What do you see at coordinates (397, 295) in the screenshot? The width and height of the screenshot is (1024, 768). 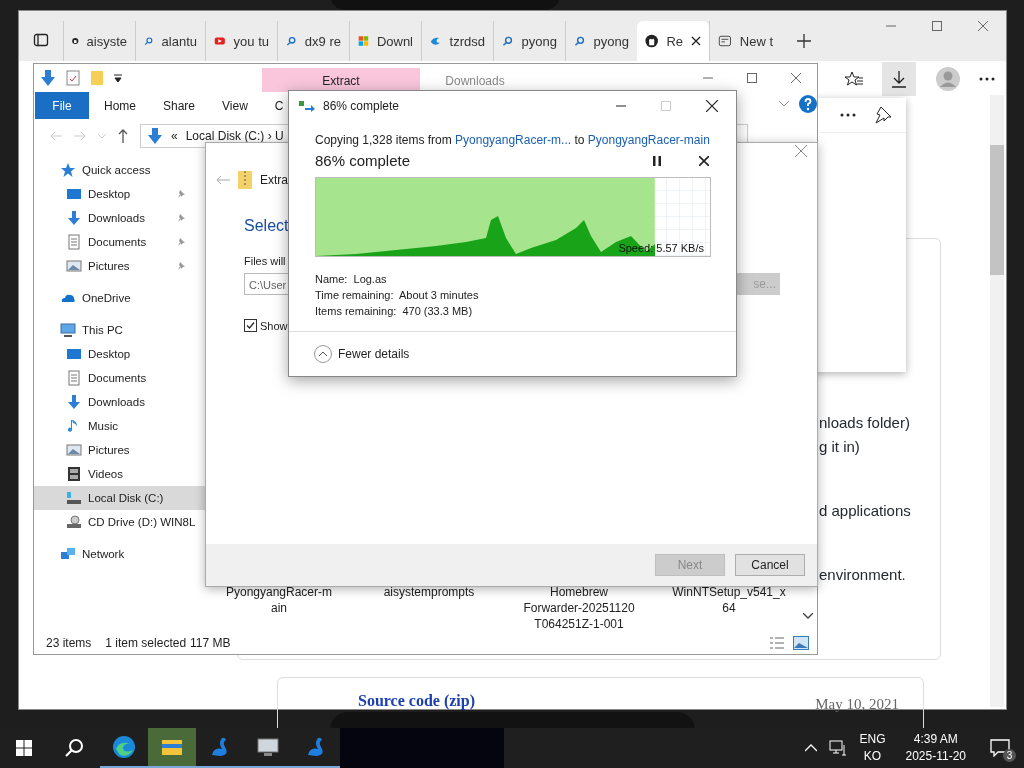 I see `detail-text: Time remaining: About 3 minutes` at bounding box center [397, 295].